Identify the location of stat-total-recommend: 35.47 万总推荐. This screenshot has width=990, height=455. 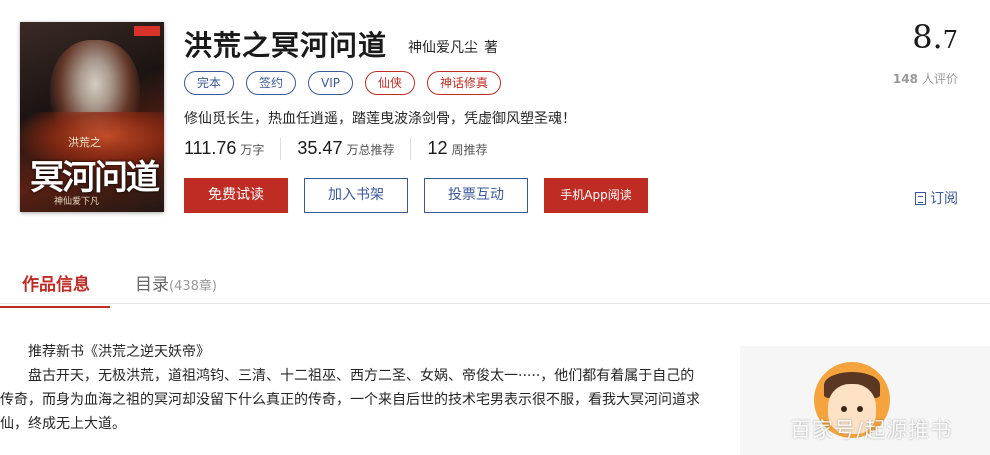
(345, 149).